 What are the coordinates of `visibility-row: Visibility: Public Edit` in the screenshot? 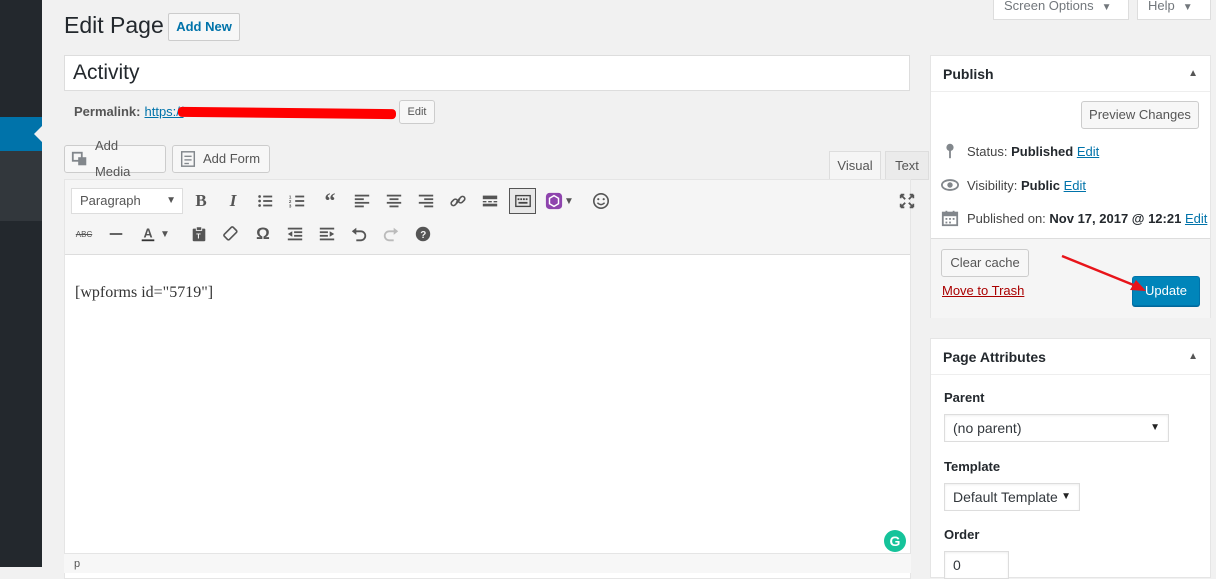 It's located at (1013, 185).